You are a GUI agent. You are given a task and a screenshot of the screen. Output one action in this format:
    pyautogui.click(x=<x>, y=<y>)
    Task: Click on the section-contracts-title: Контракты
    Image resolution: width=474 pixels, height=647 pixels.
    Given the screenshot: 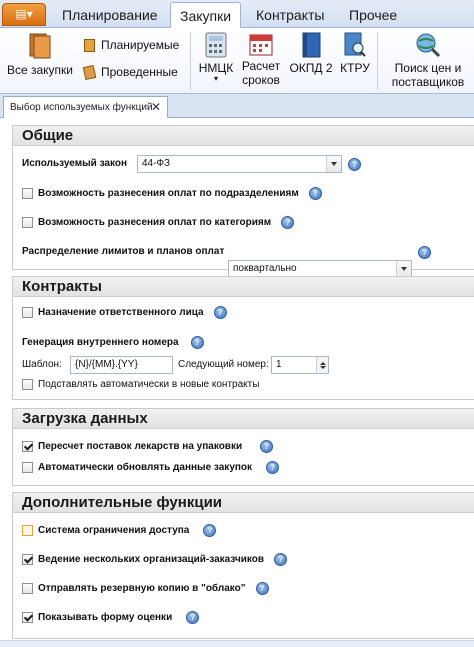 What is the action you would take?
    pyautogui.click(x=243, y=287)
    